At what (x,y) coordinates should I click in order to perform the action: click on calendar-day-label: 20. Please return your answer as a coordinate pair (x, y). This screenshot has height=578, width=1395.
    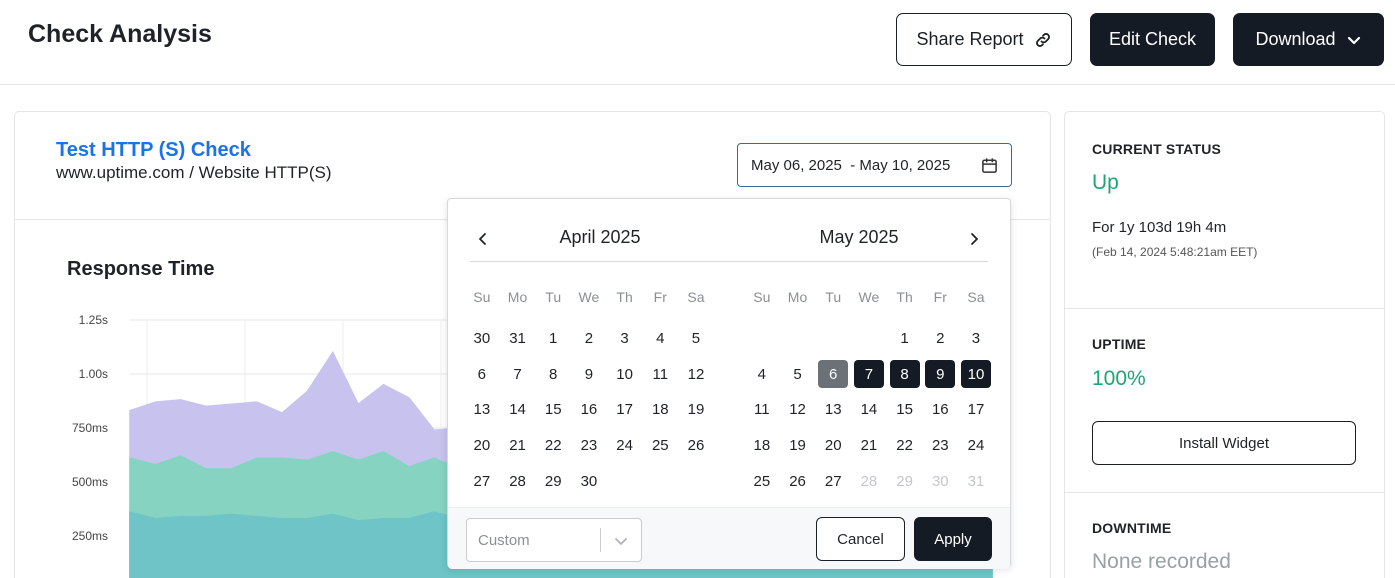
    Looking at the image, I should click on (833, 446).